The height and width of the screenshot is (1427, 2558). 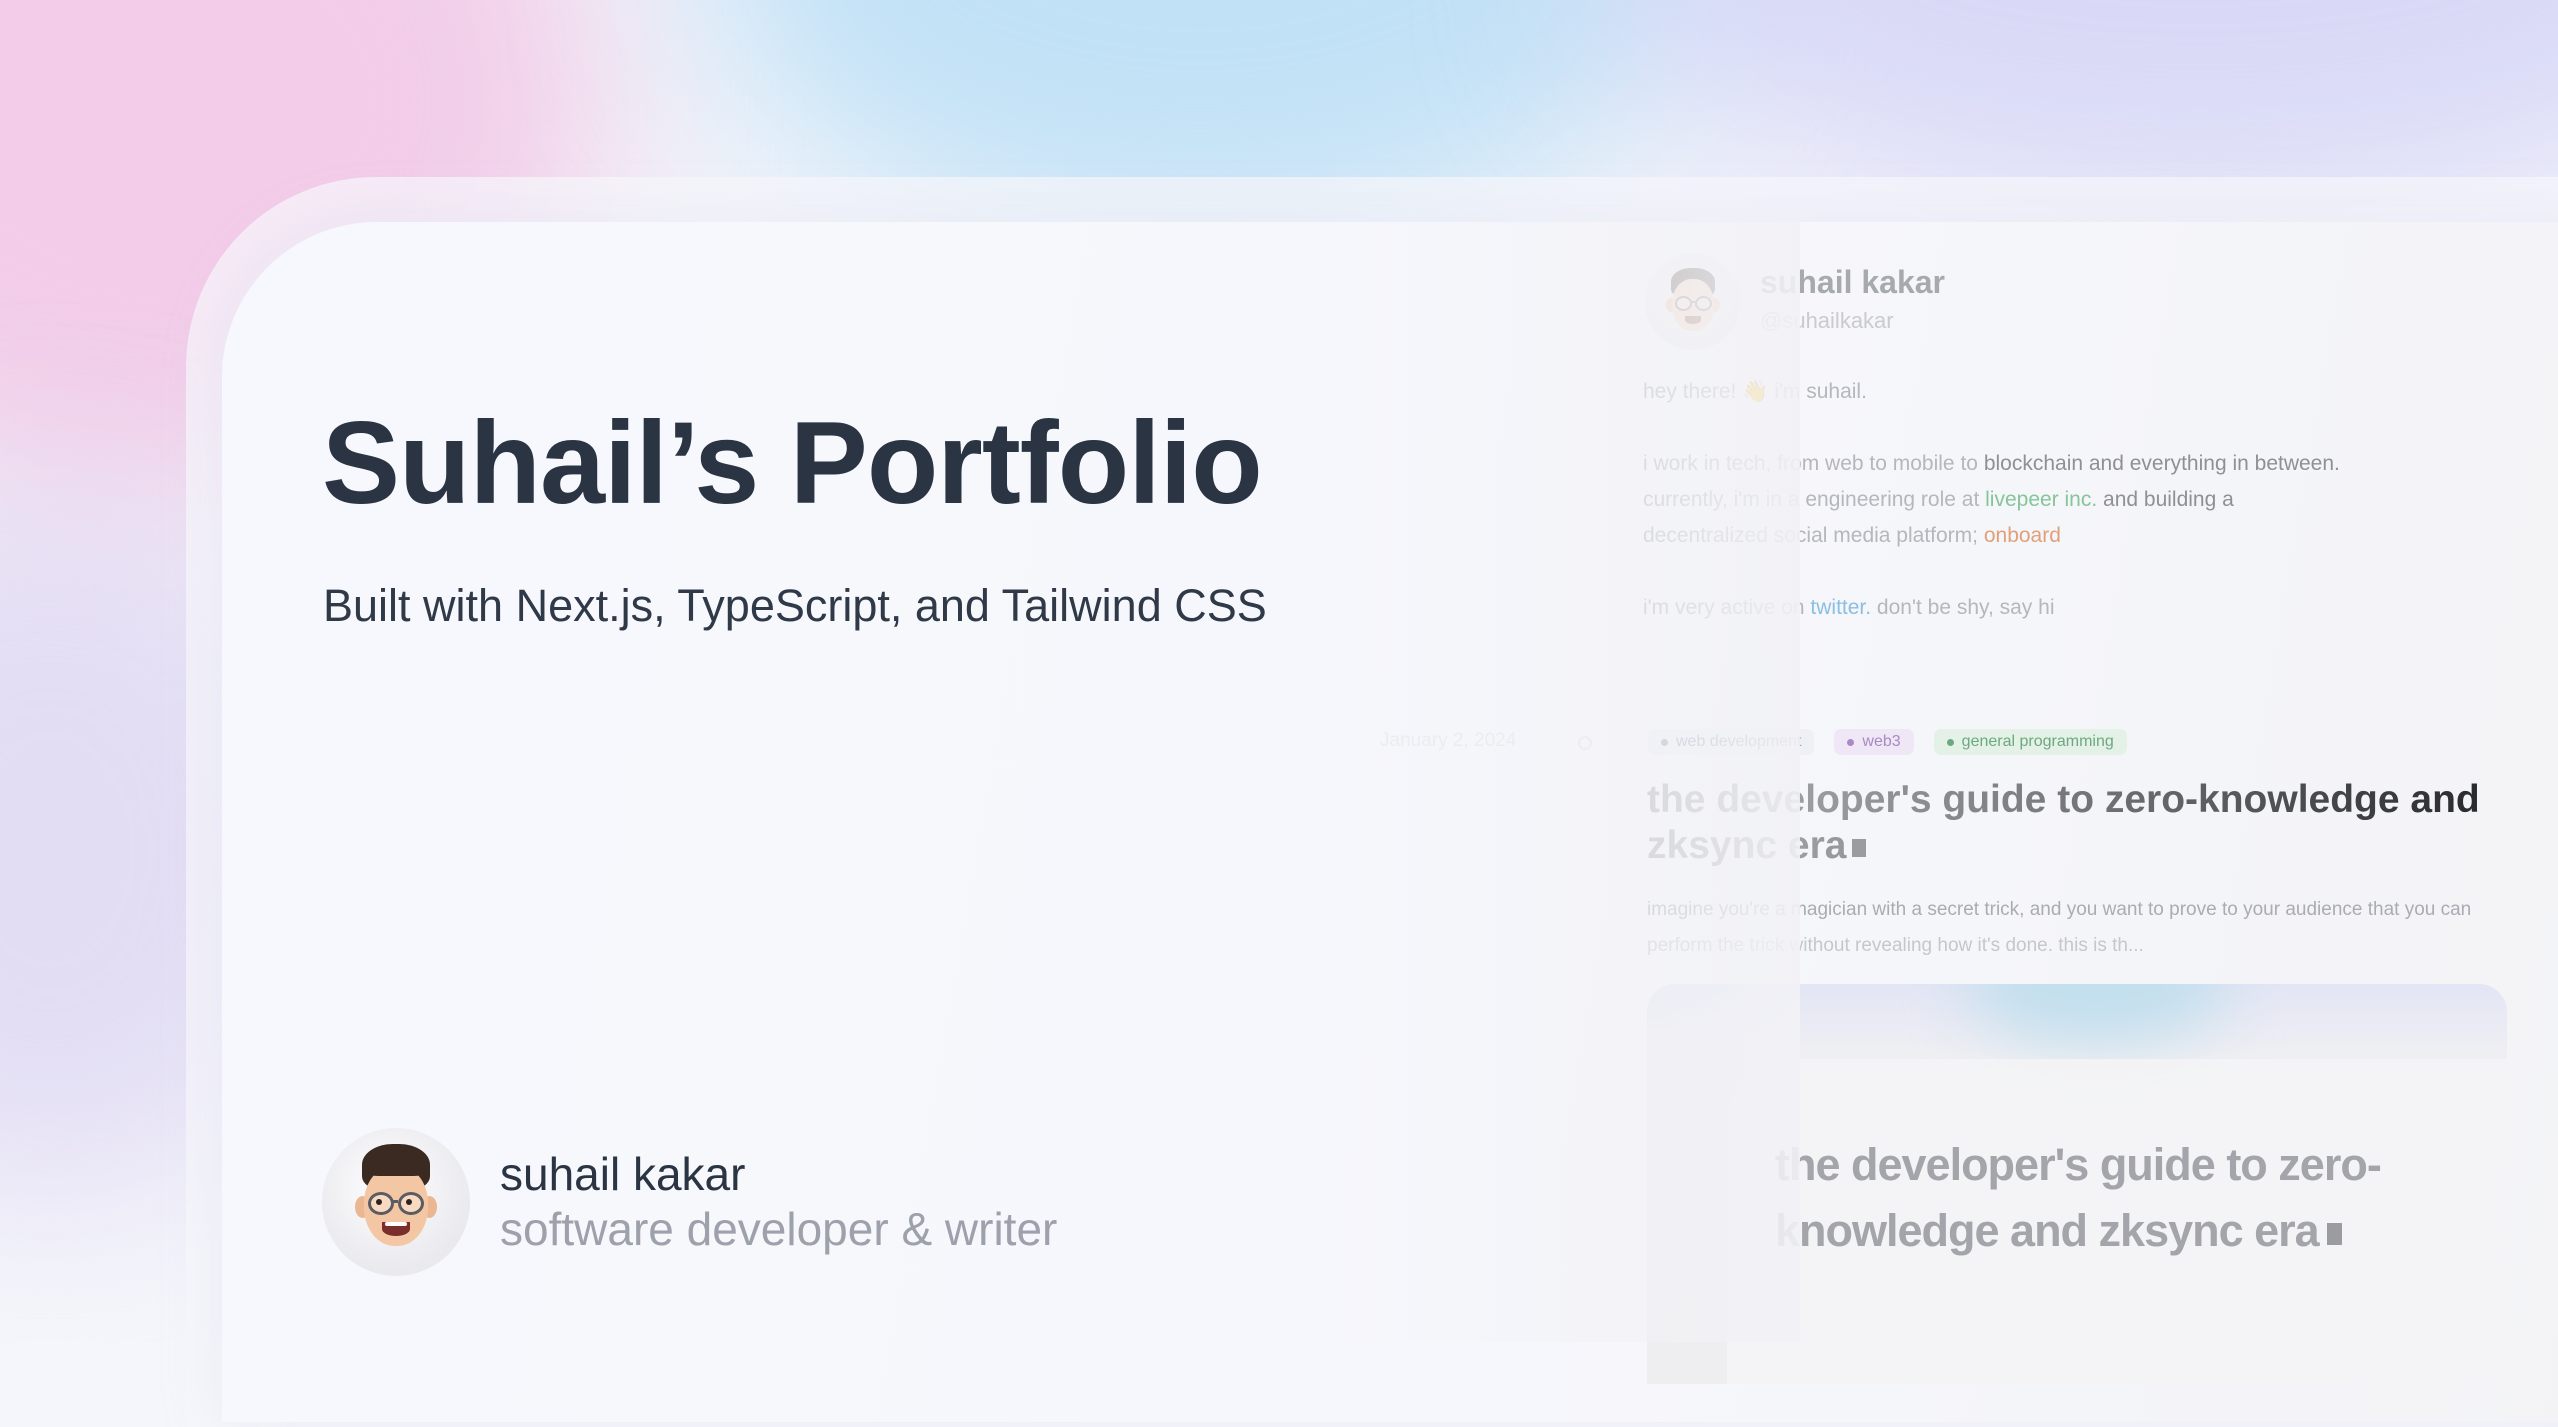 What do you see at coordinates (2041, 499) in the screenshot?
I see `livepeer-link: livepeer inc.` at bounding box center [2041, 499].